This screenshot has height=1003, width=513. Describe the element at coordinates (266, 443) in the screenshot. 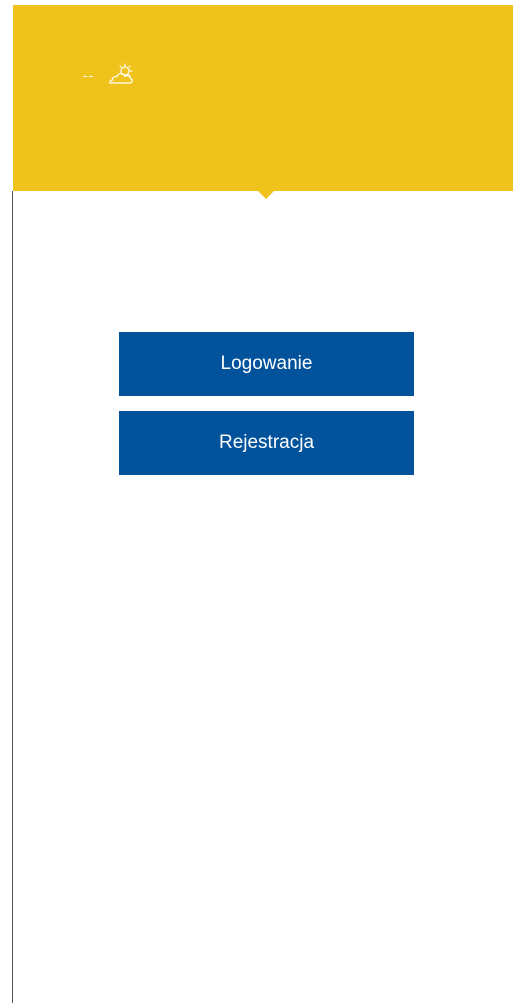

I see `register-button: Rejestracja` at that location.